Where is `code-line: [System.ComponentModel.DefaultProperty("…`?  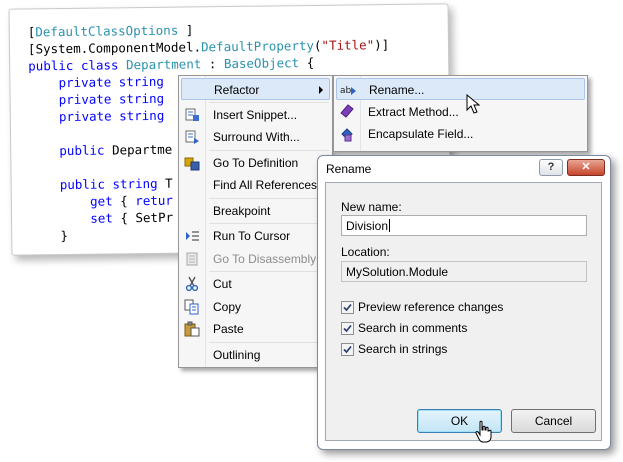
code-line: [System.ComponentModel.DefaultProperty("… is located at coordinates (208, 46).